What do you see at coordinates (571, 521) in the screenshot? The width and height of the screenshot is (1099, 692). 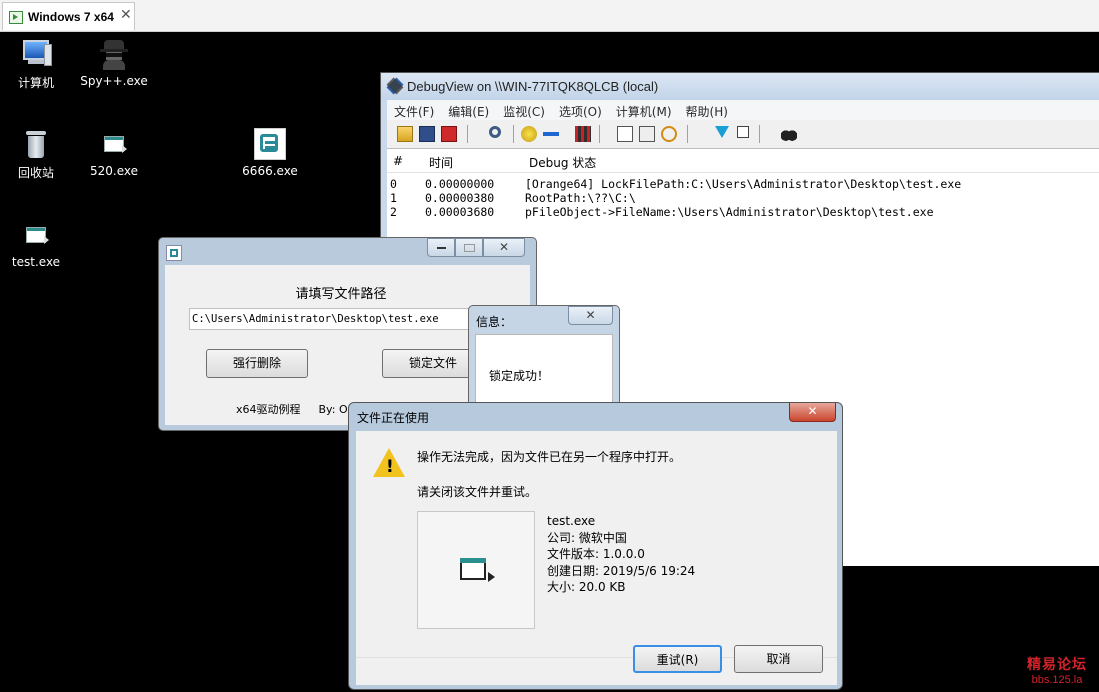 I see `file-name: test.exe` at bounding box center [571, 521].